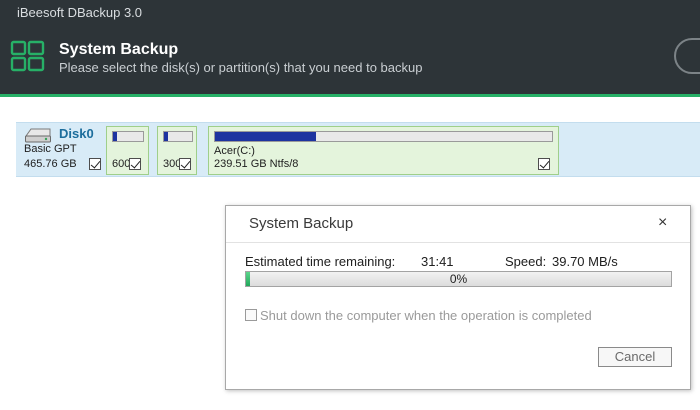 The height and width of the screenshot is (410, 700). I want to click on hard-disk-icon, so click(38, 135).